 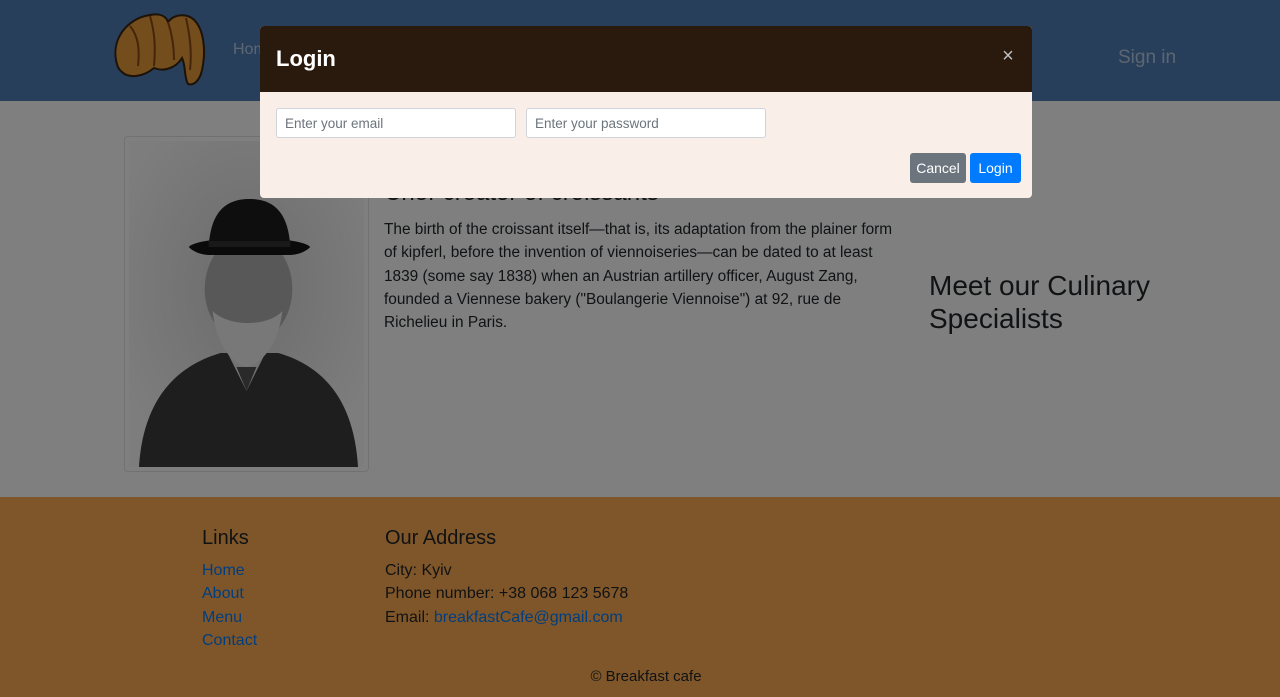 I want to click on modal-title: Login, so click(x=306, y=58).